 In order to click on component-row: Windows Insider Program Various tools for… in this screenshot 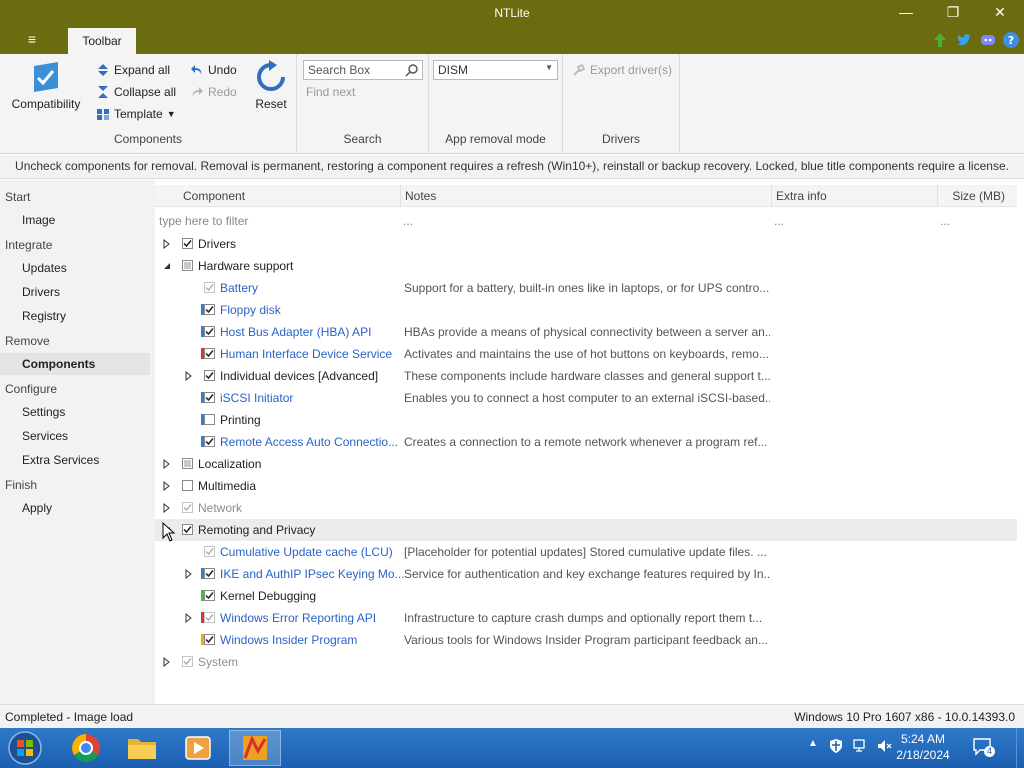, I will do `click(586, 640)`.